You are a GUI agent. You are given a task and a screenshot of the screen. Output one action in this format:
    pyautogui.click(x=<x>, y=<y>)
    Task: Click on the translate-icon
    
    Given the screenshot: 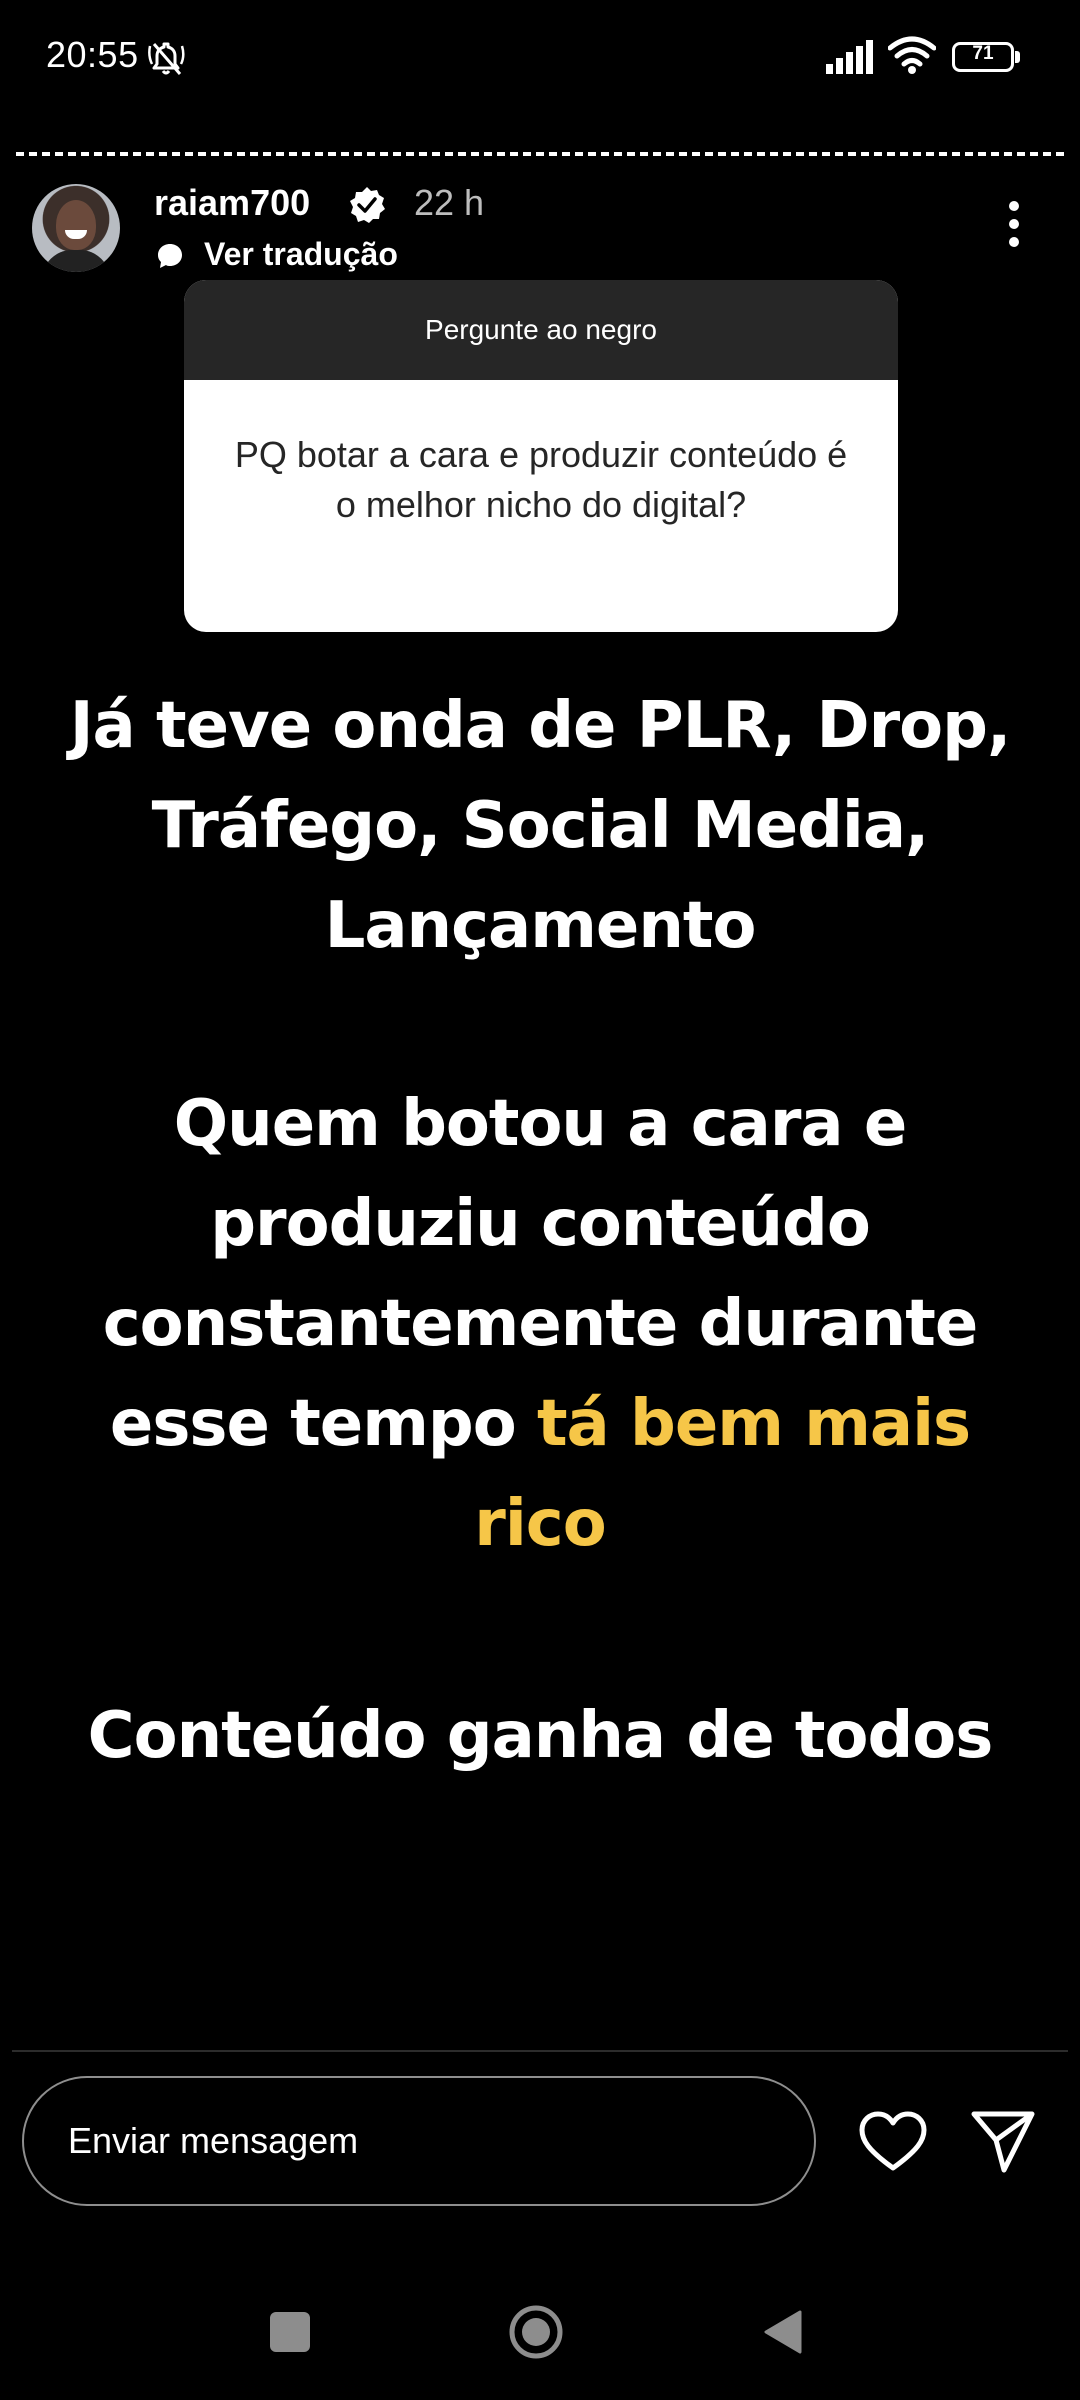 What is the action you would take?
    pyautogui.click(x=170, y=256)
    